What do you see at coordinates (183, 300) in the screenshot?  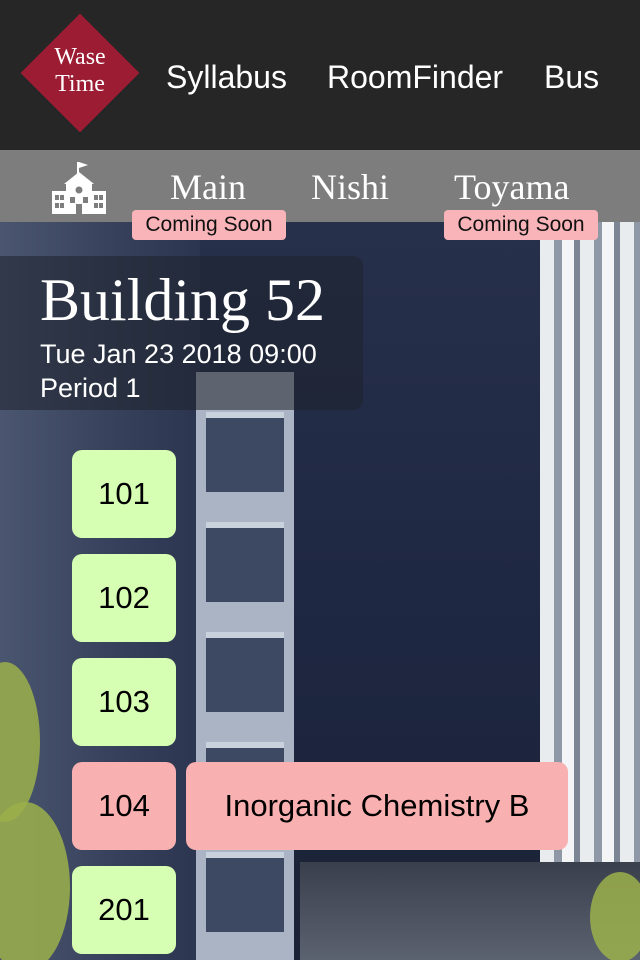 I see `building-title: Building 52` at bounding box center [183, 300].